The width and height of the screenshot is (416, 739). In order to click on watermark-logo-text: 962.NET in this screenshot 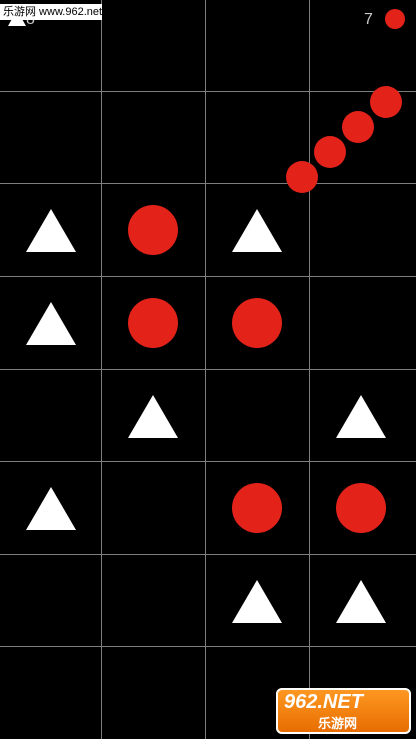, I will do `click(323, 702)`.